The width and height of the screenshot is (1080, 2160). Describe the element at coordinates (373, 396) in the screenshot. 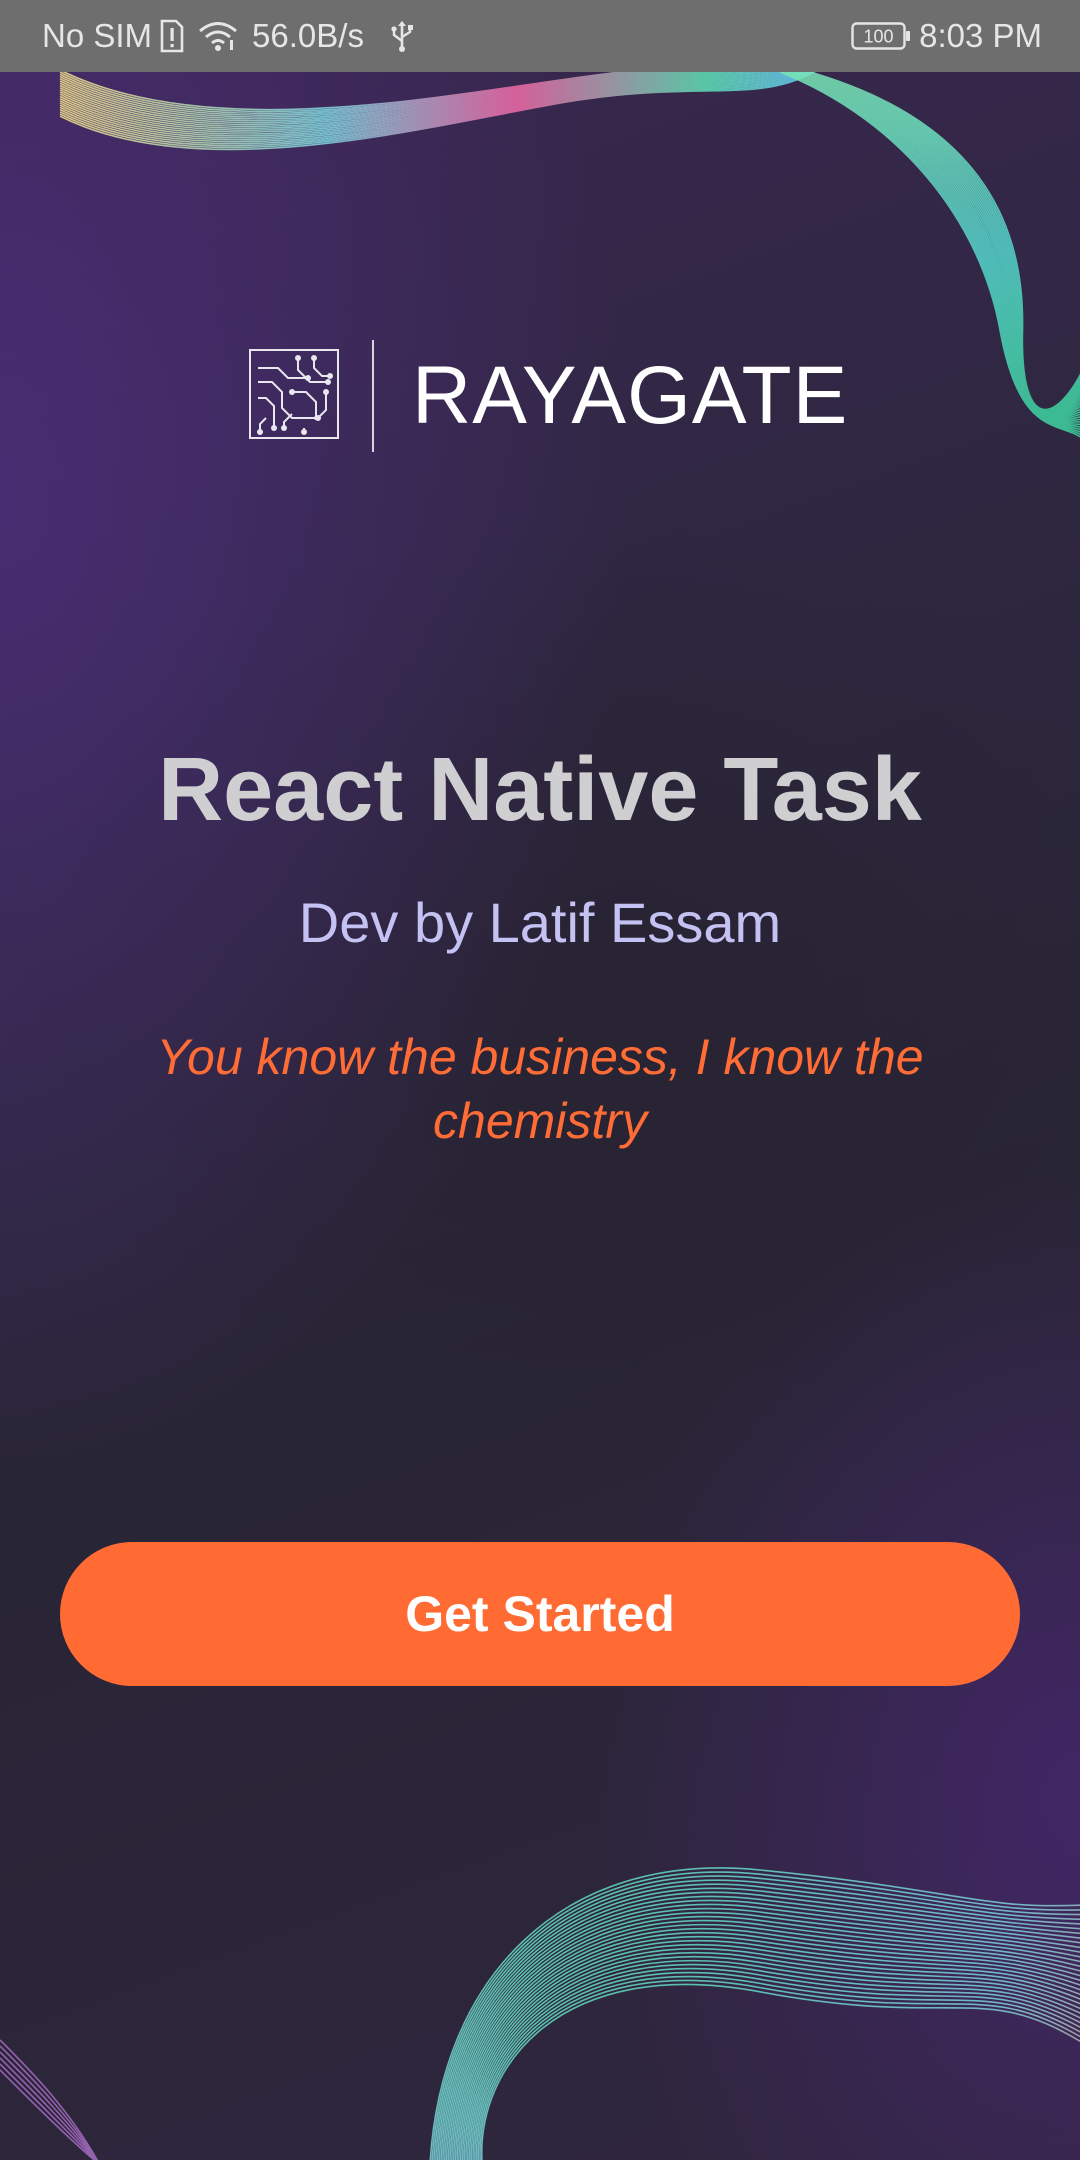

I see `logo-divider` at that location.